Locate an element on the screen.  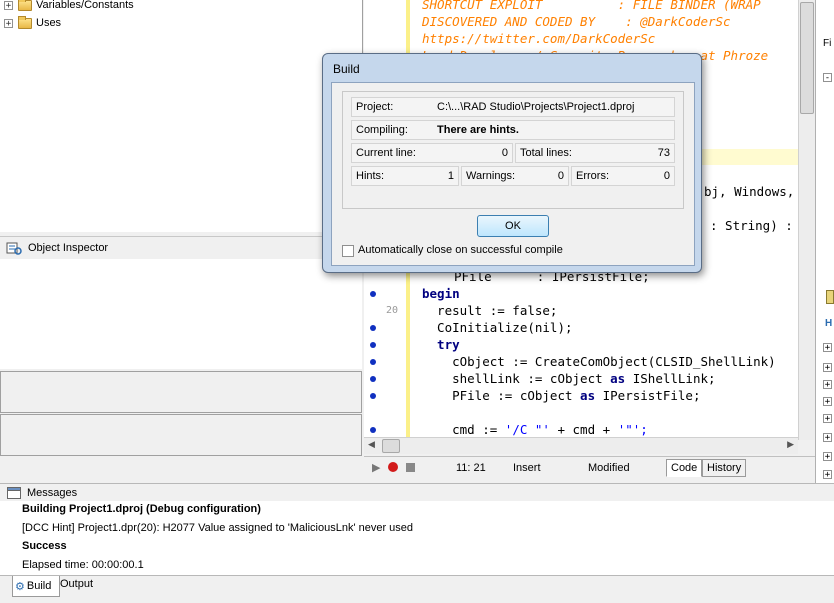
code-comment-line: SHORTCUT EXPLOIT : FILE BINDER (WRAP is located at coordinates (591, 6).